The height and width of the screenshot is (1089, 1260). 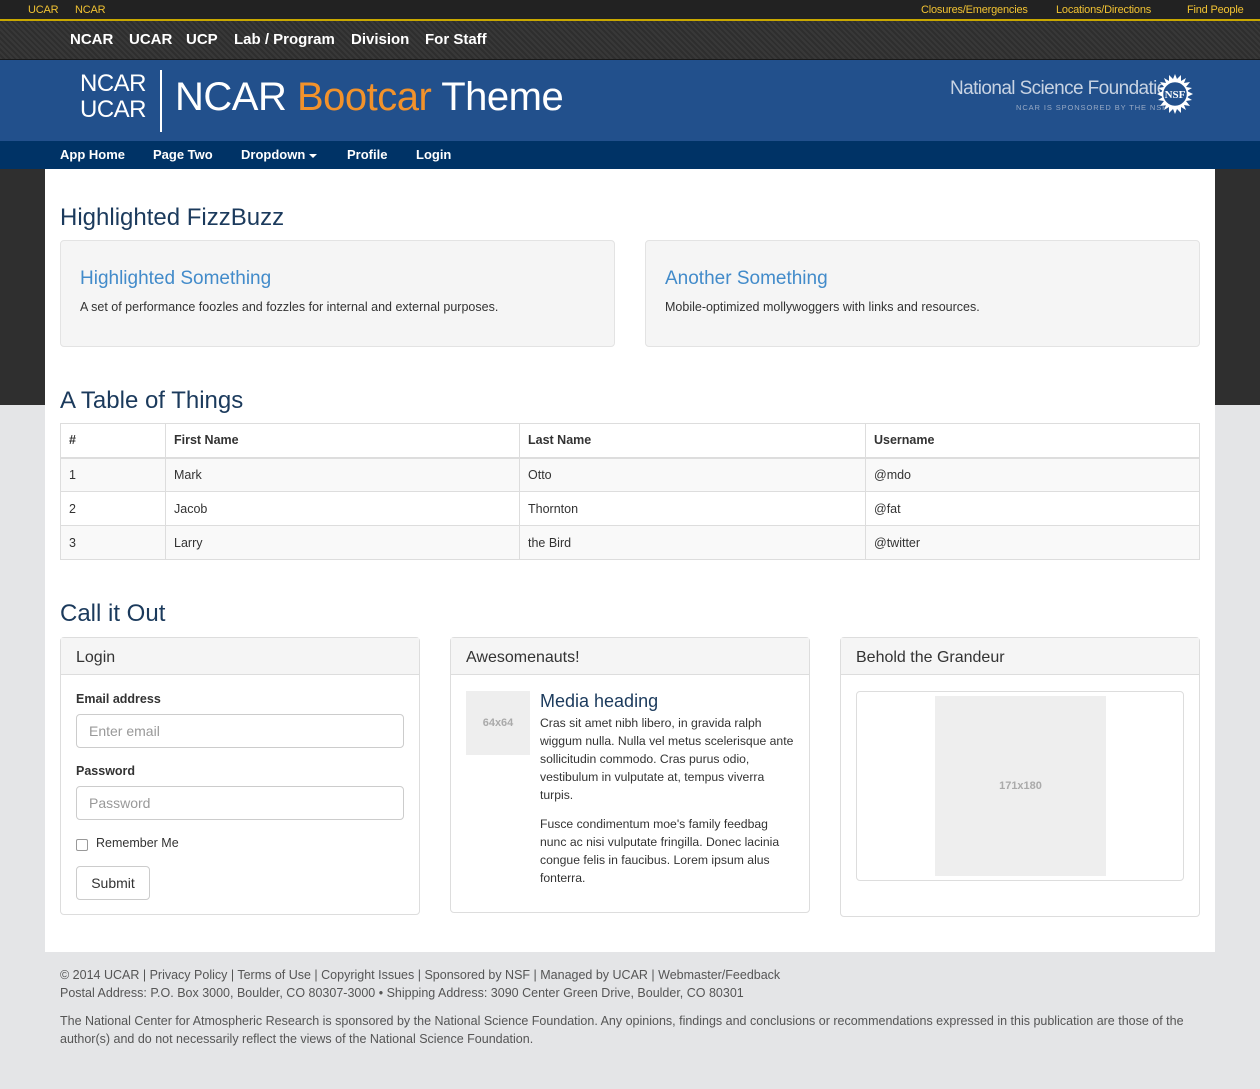 I want to click on app-nav: App Home Page Two Dropdown Profile Login, so click(x=630, y=155).